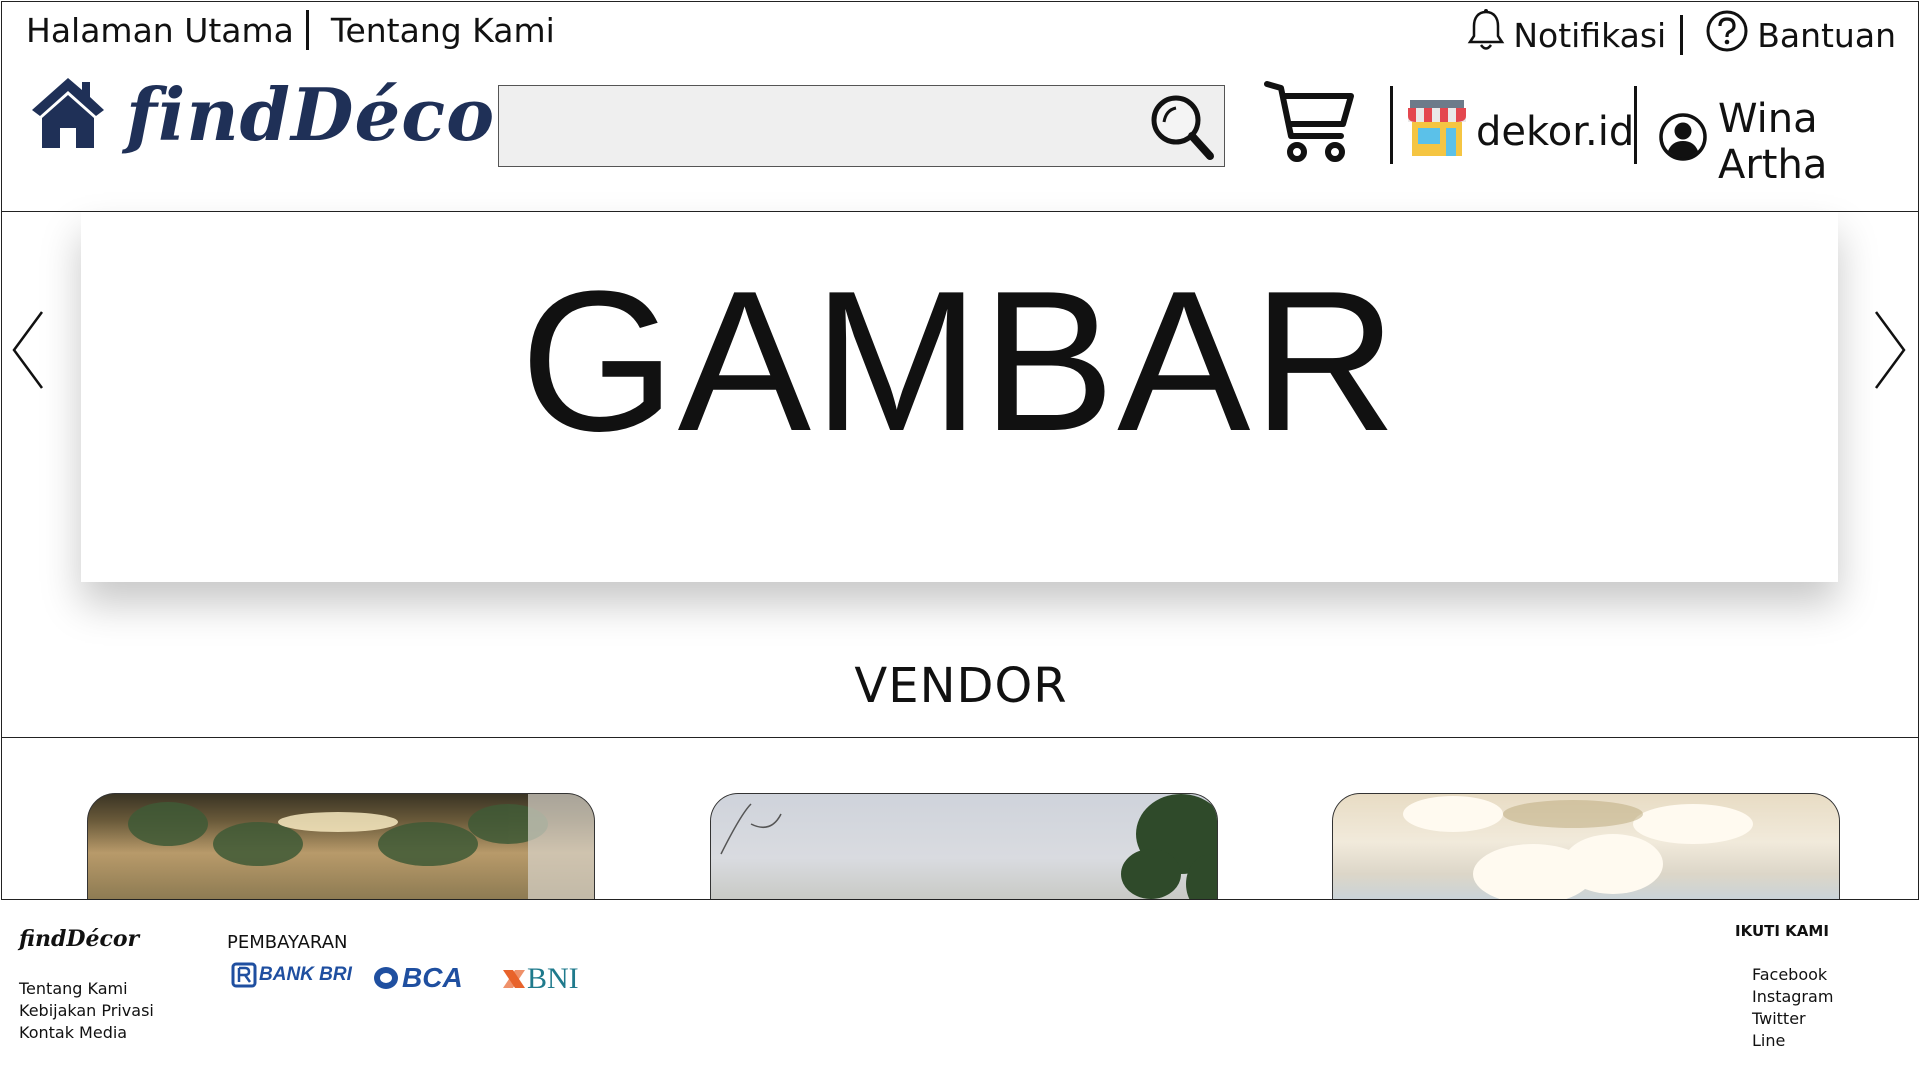 The height and width of the screenshot is (1084, 1922). Describe the element at coordinates (1486, 35) in the screenshot. I see `bell-icon` at that location.